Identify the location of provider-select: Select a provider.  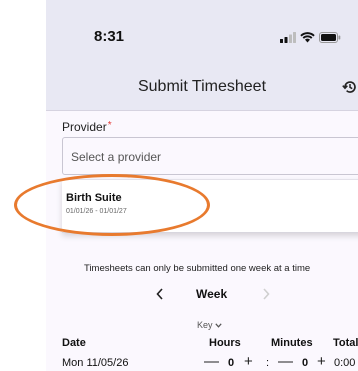
(210, 156).